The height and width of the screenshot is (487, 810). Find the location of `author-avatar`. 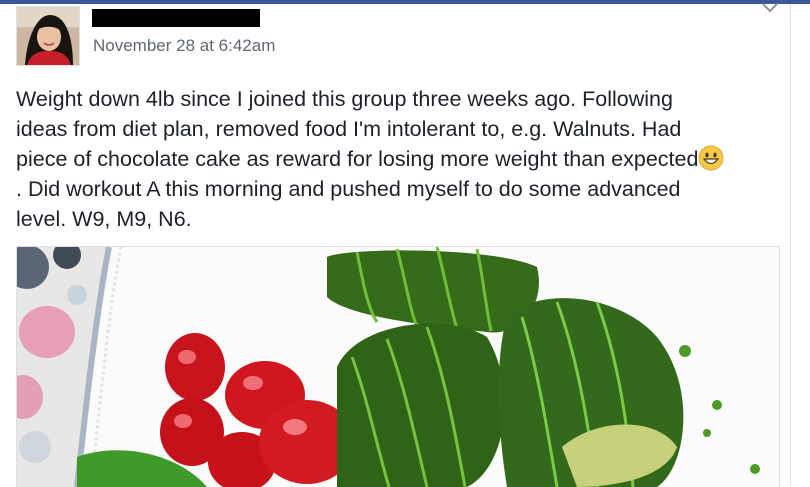

author-avatar is located at coordinates (48, 36).